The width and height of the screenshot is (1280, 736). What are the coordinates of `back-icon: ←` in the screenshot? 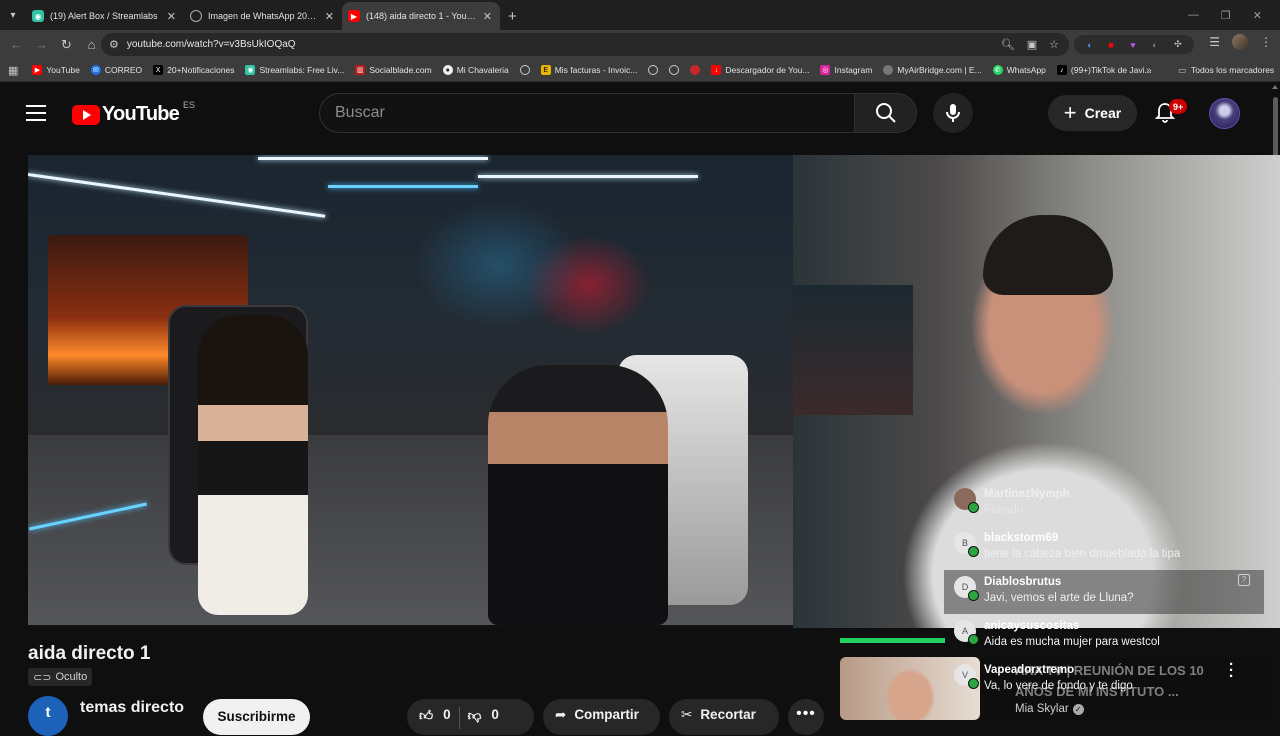 It's located at (16, 44).